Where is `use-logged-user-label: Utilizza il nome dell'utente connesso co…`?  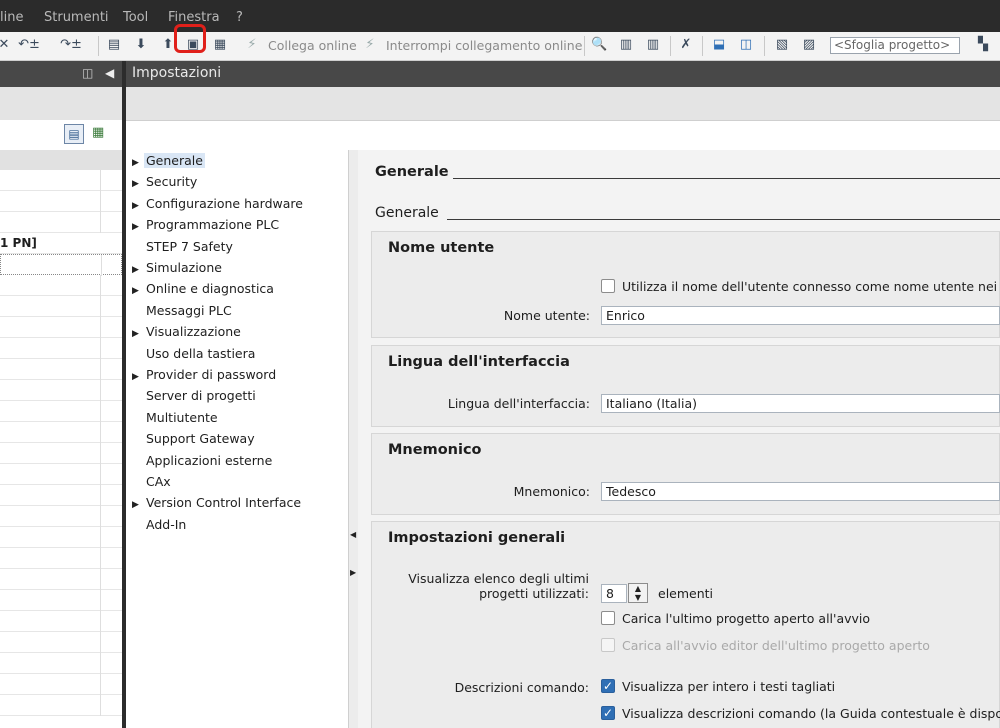
use-logged-user-label: Utilizza il nome dell'utente connesso co… is located at coordinates (811, 286).